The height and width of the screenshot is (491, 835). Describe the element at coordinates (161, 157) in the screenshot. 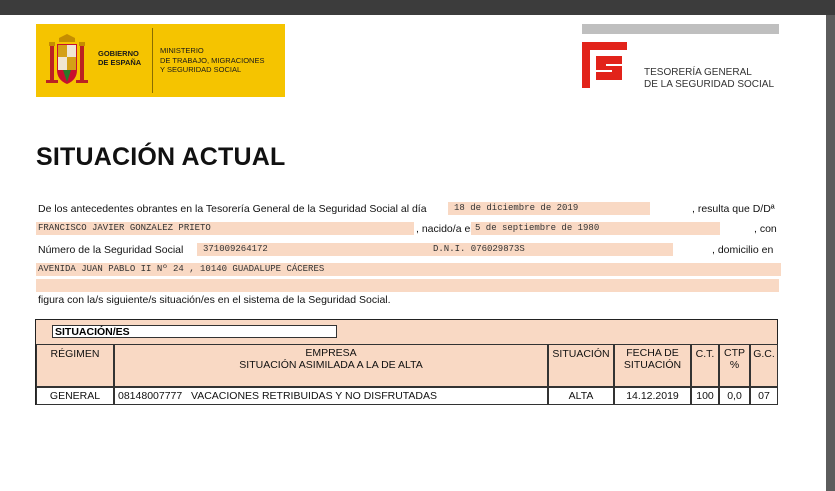

I see `page-title: SITUACIÓN ACTUAL` at that location.